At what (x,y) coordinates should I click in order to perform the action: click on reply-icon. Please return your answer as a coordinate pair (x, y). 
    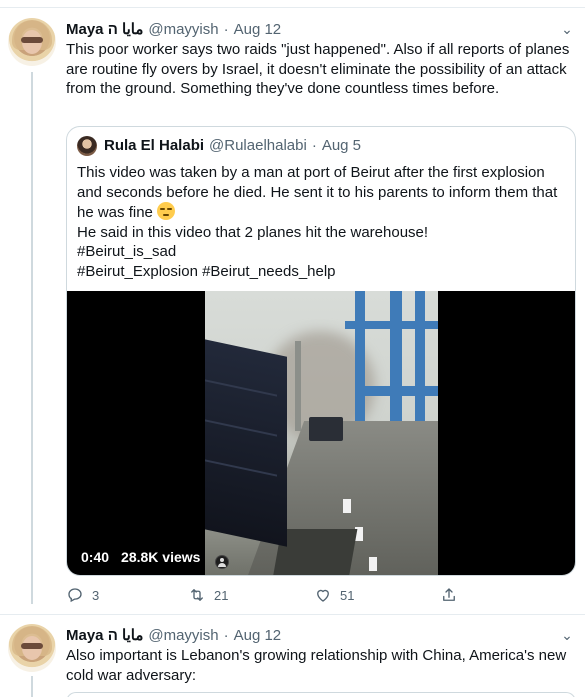
    Looking at the image, I should click on (75, 595).